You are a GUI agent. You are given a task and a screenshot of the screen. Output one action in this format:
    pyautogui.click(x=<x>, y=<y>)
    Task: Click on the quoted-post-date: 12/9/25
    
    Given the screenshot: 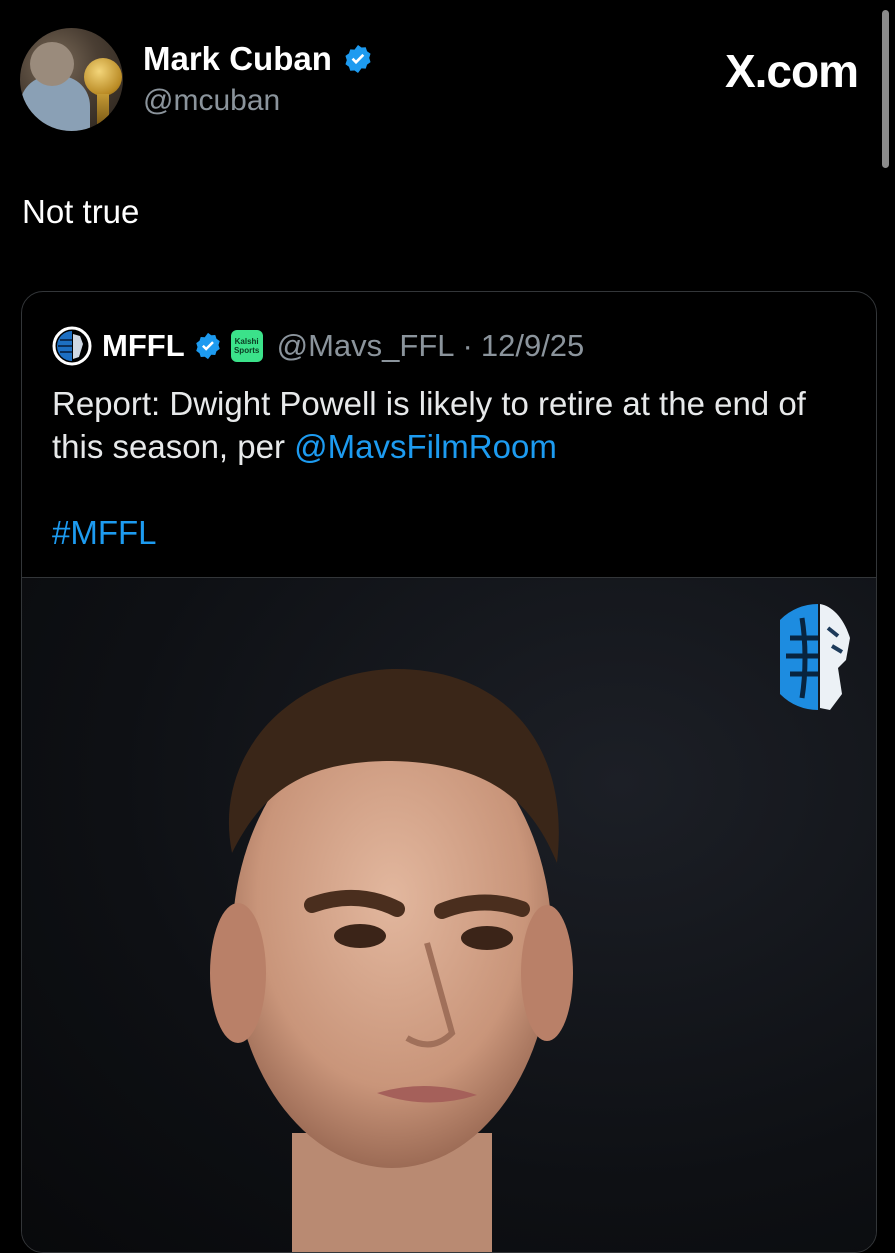 What is the action you would take?
    pyautogui.click(x=532, y=346)
    